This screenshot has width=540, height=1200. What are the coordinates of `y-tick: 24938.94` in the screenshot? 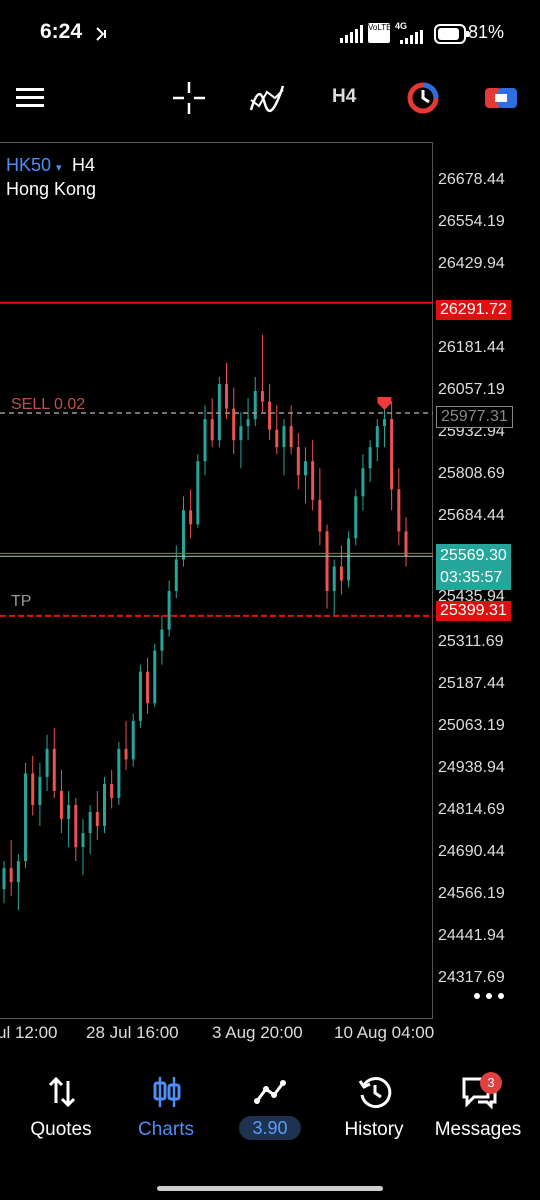 It's located at (471, 767).